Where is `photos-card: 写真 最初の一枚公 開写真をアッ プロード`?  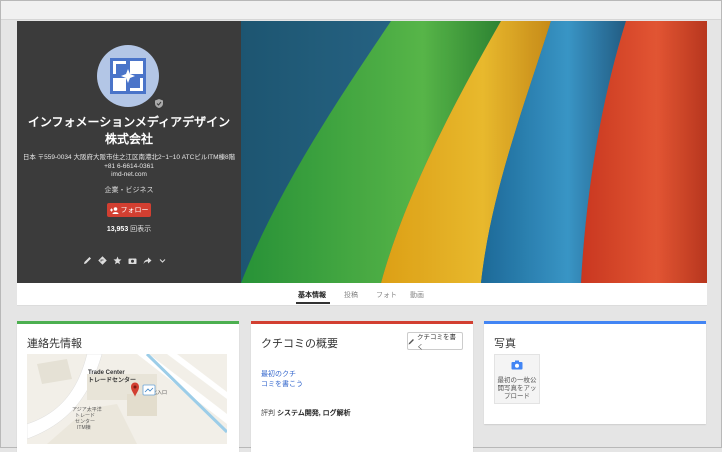
photos-card: 写真 最初の一枚公 開写真をアッ プロード is located at coordinates (595, 372).